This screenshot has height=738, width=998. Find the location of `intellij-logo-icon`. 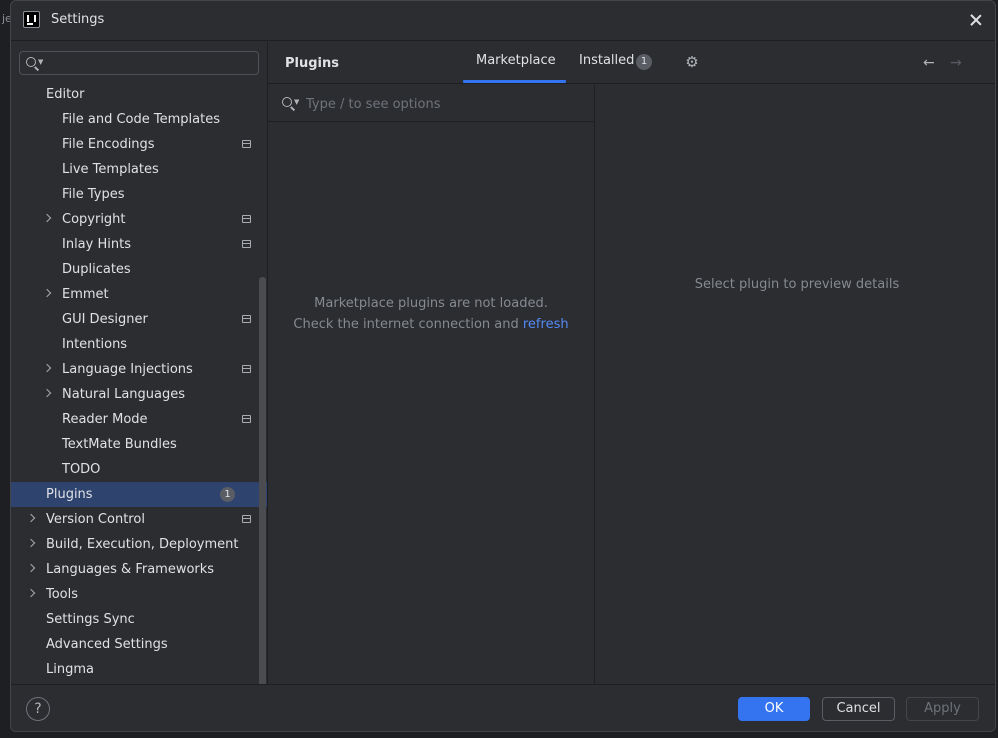

intellij-logo-icon is located at coordinates (31, 19).